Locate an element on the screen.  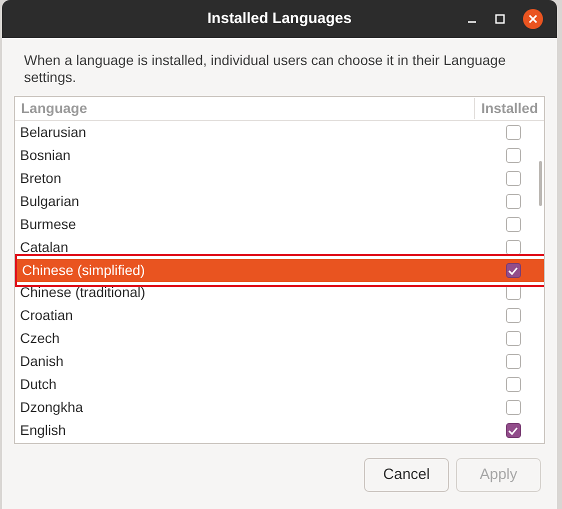
language-row: English is located at coordinates (279, 430).